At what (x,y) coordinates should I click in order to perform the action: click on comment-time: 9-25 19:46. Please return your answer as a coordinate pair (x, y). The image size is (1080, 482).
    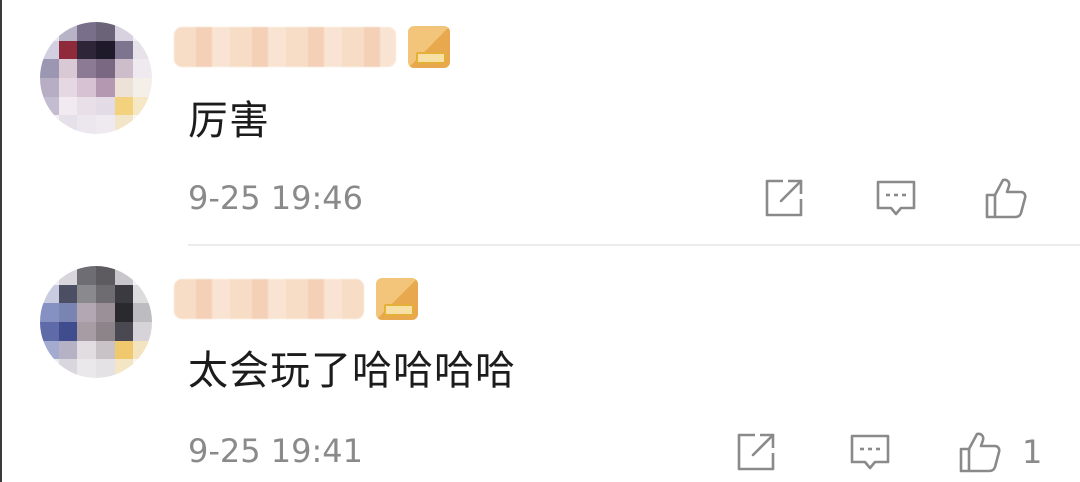
    Looking at the image, I should click on (276, 198).